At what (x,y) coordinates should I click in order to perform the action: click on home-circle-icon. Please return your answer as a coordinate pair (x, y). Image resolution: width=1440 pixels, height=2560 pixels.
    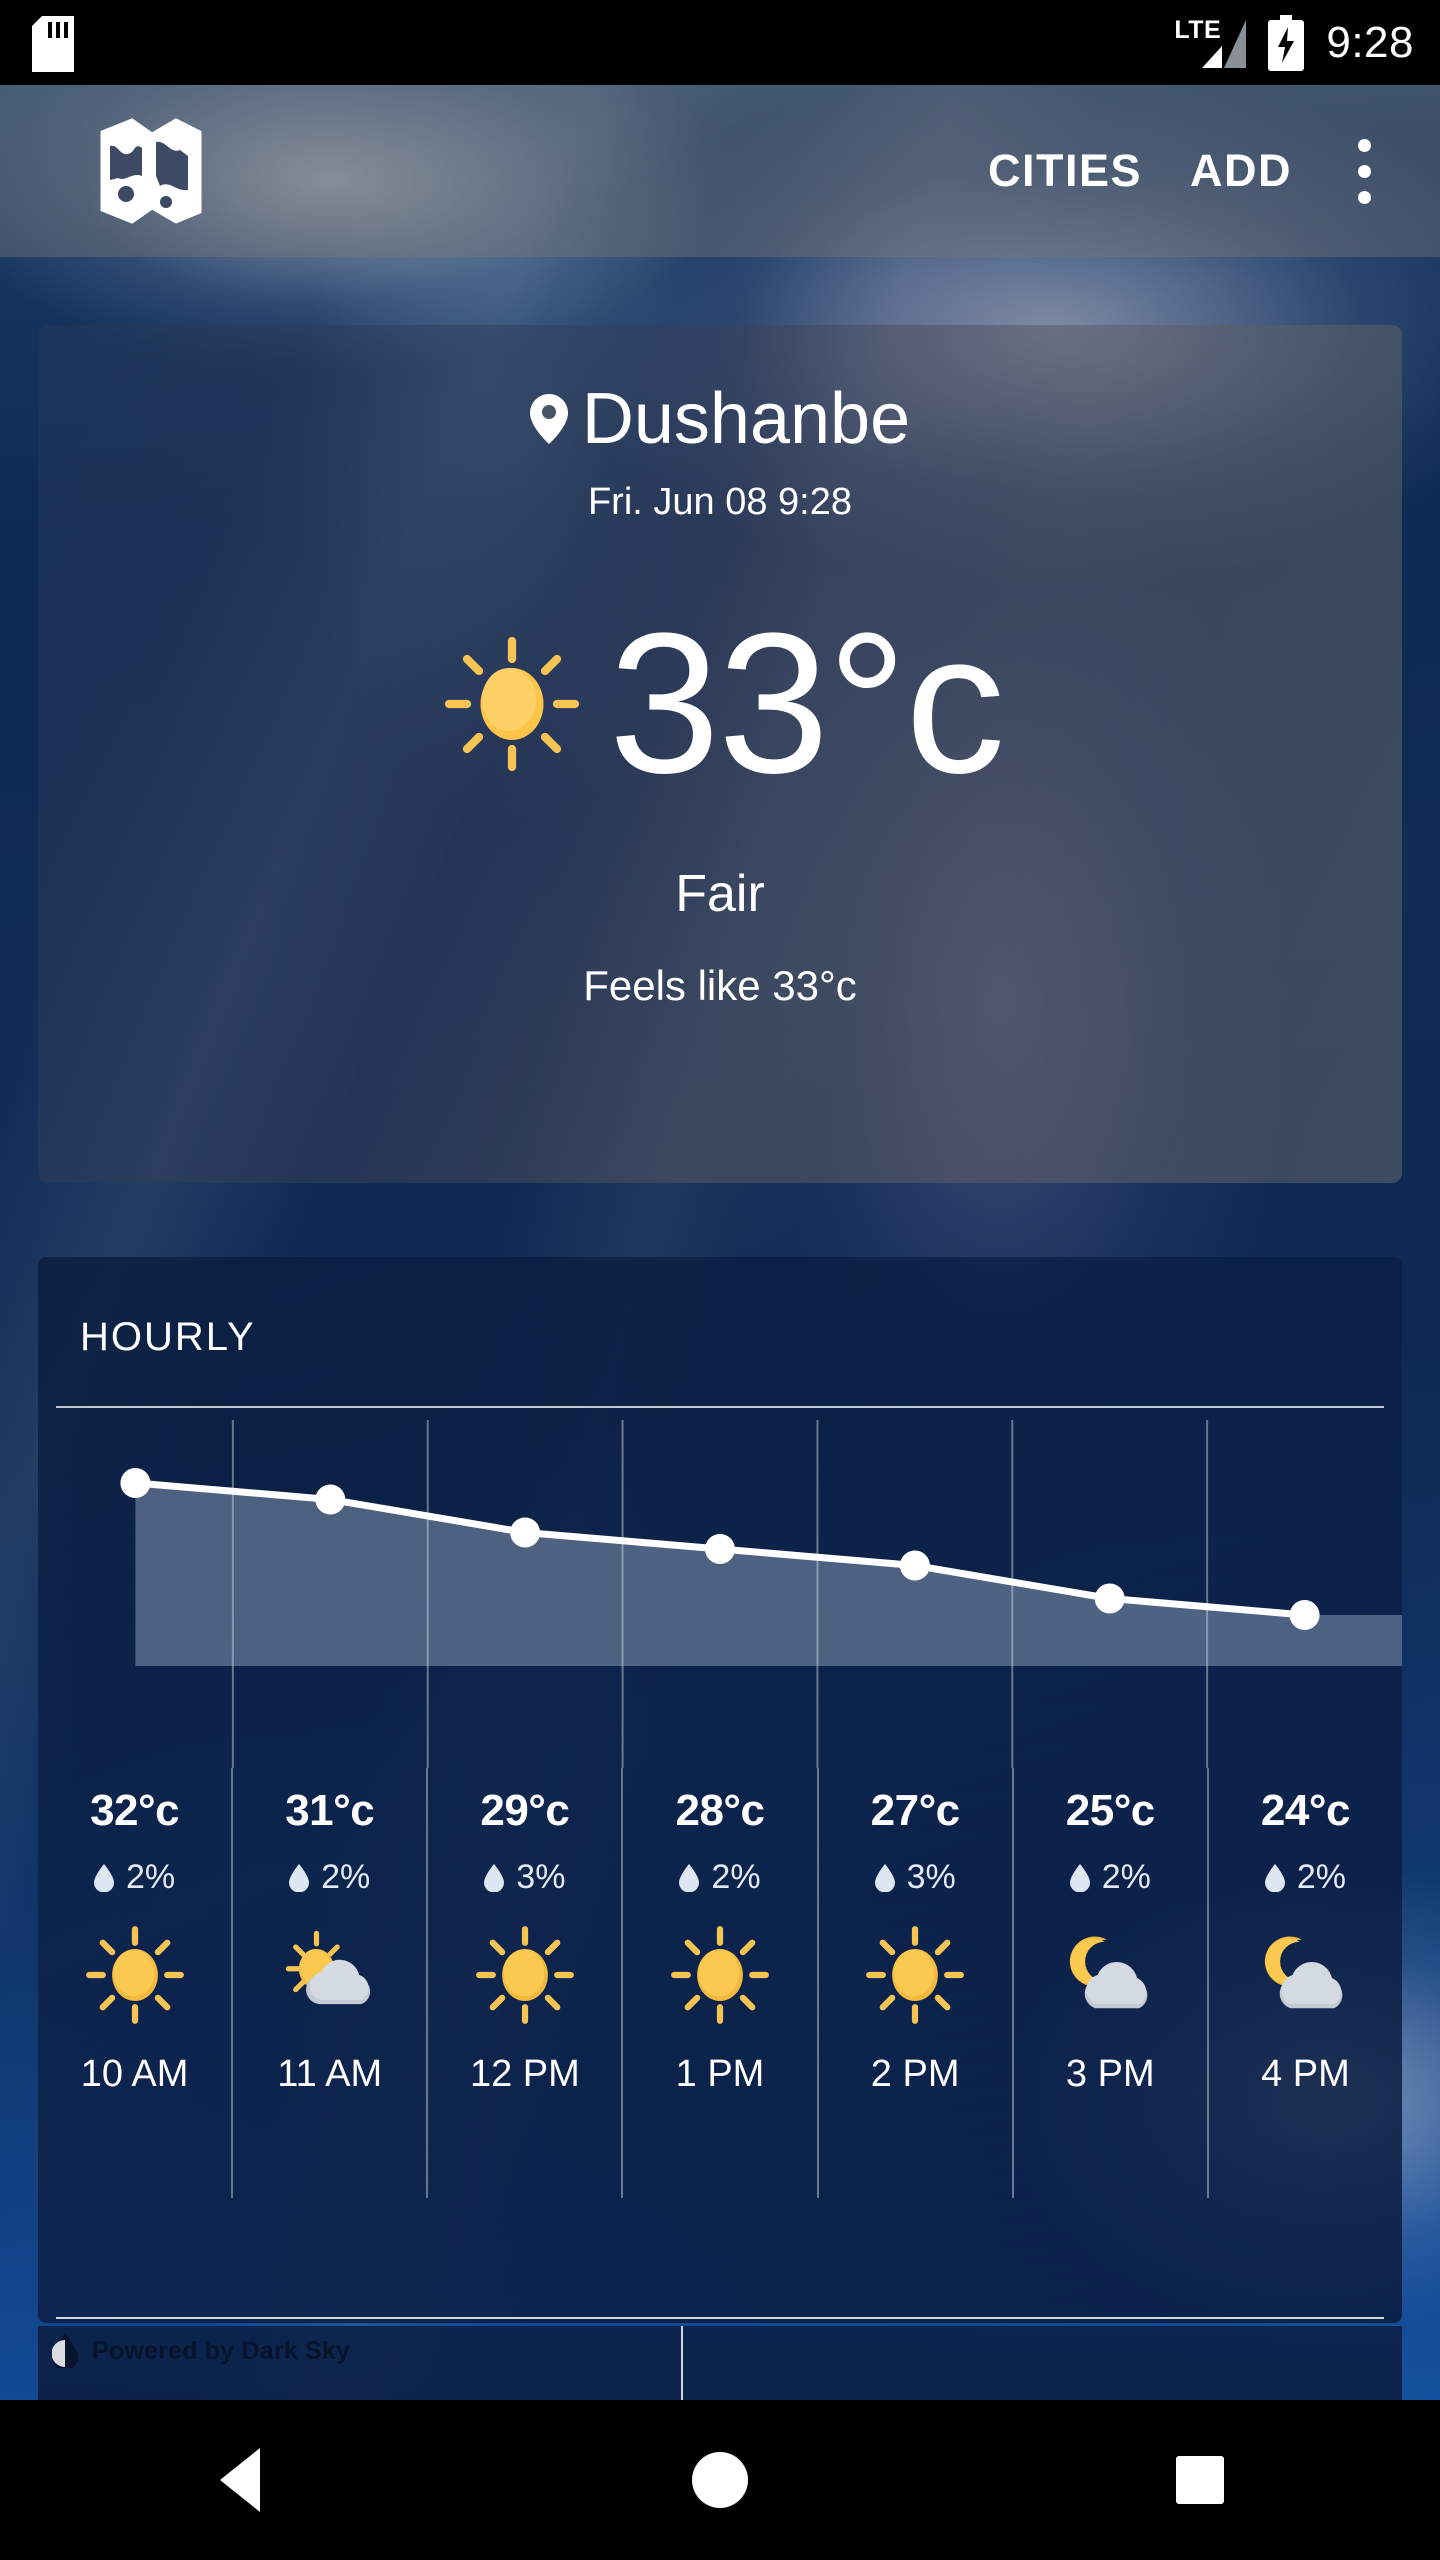
    Looking at the image, I should click on (720, 2480).